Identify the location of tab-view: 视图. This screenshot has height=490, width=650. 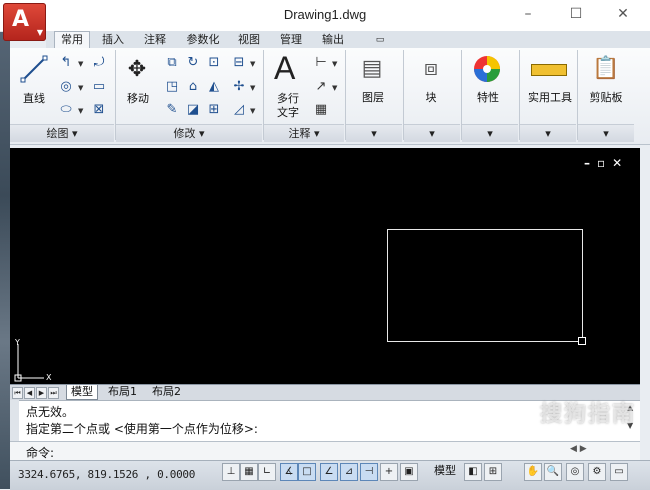
(249, 40).